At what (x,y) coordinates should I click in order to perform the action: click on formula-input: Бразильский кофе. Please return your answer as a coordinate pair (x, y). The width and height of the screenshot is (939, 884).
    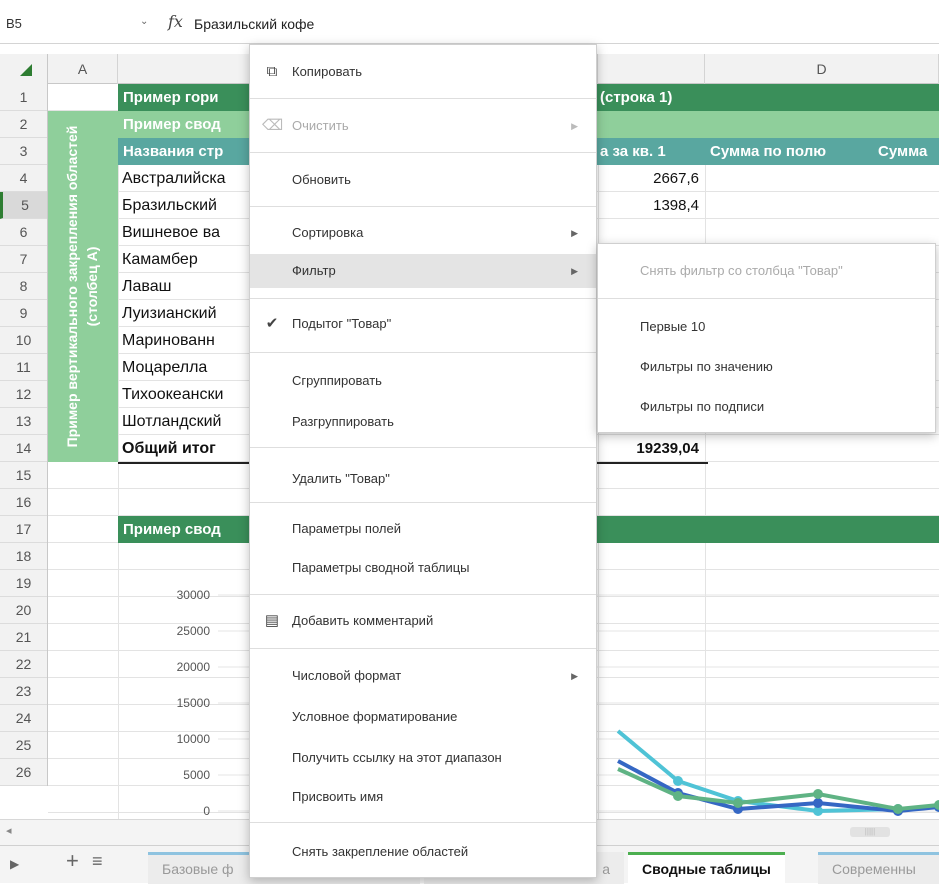
    Looking at the image, I should click on (254, 24).